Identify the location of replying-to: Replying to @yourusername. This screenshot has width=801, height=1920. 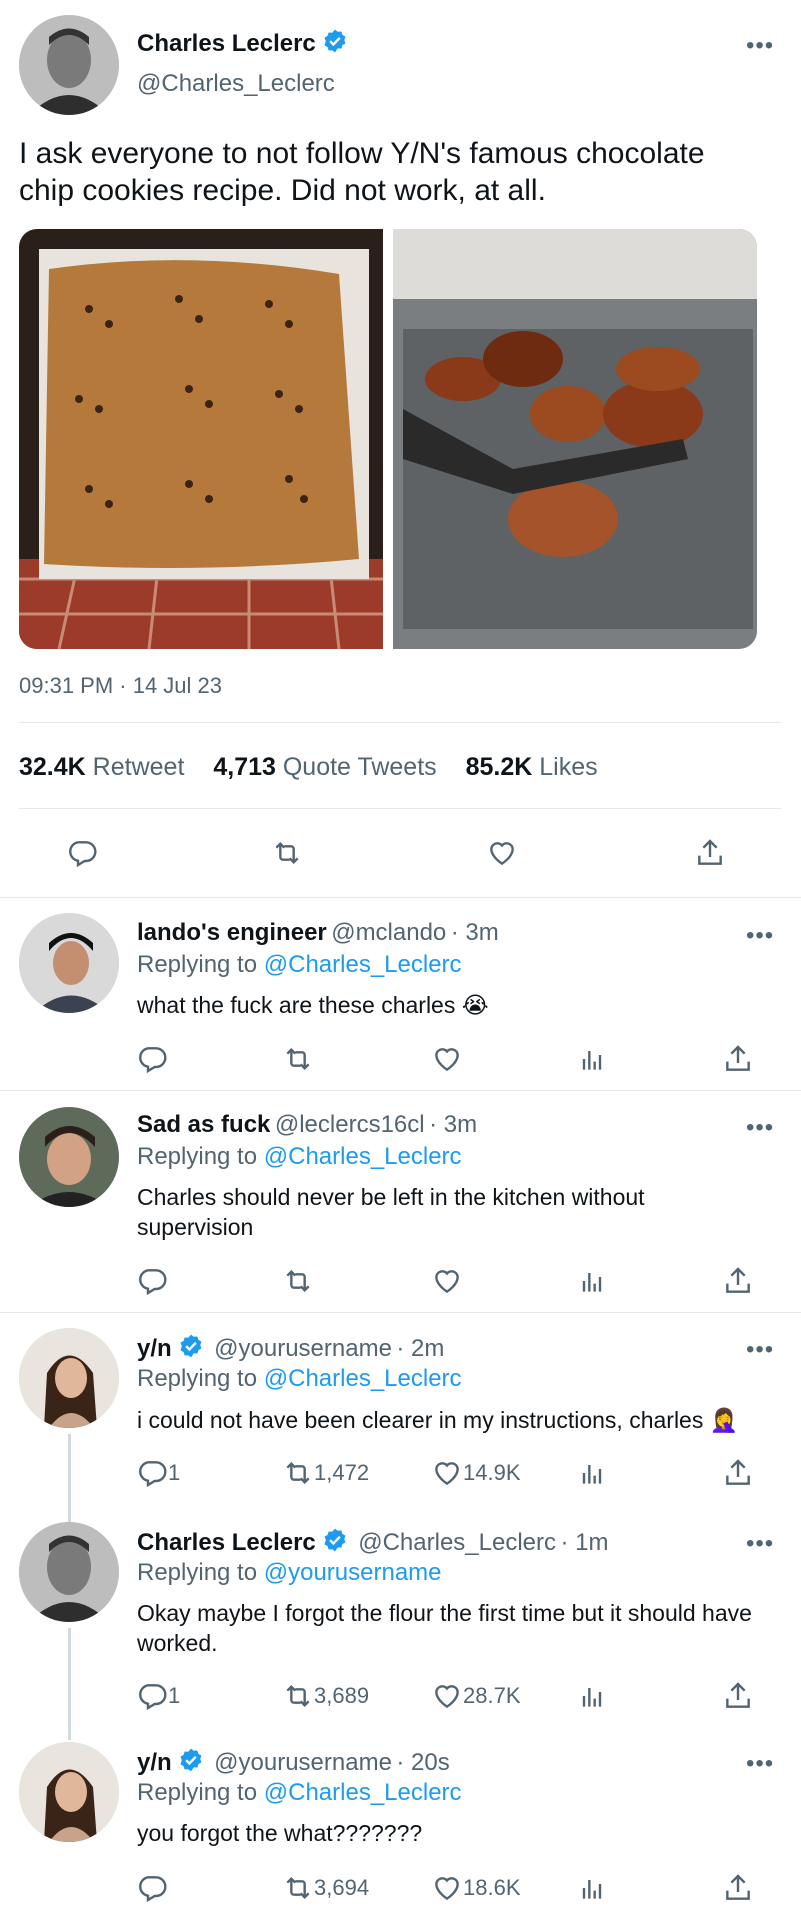
(289, 1572).